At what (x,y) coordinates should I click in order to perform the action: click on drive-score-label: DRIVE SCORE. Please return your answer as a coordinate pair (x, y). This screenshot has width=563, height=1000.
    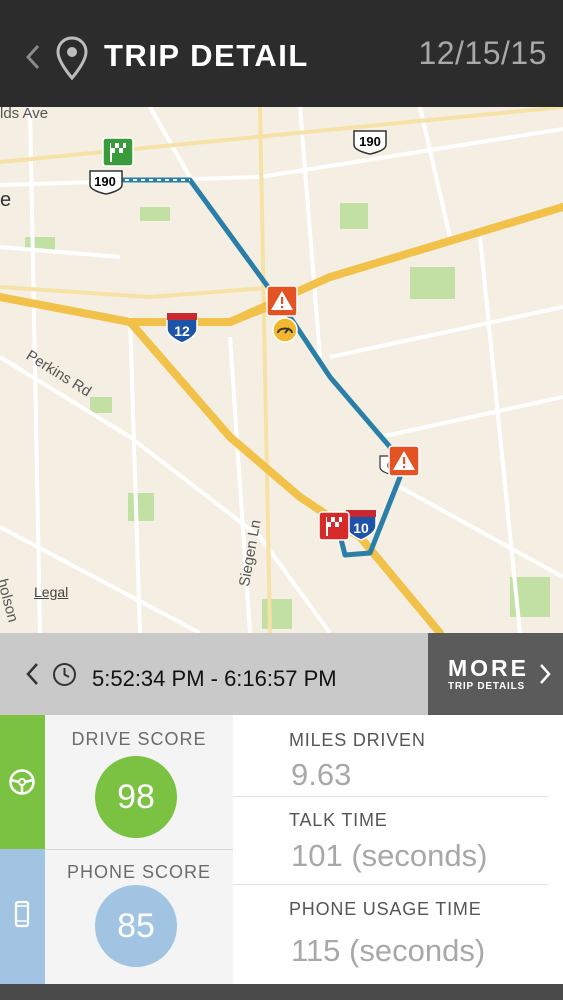
    Looking at the image, I should click on (139, 739).